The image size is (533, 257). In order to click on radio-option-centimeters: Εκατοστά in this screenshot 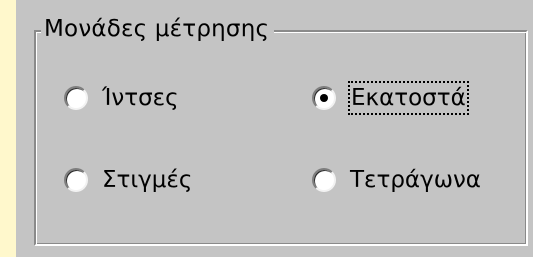, I will do `click(390, 98)`.